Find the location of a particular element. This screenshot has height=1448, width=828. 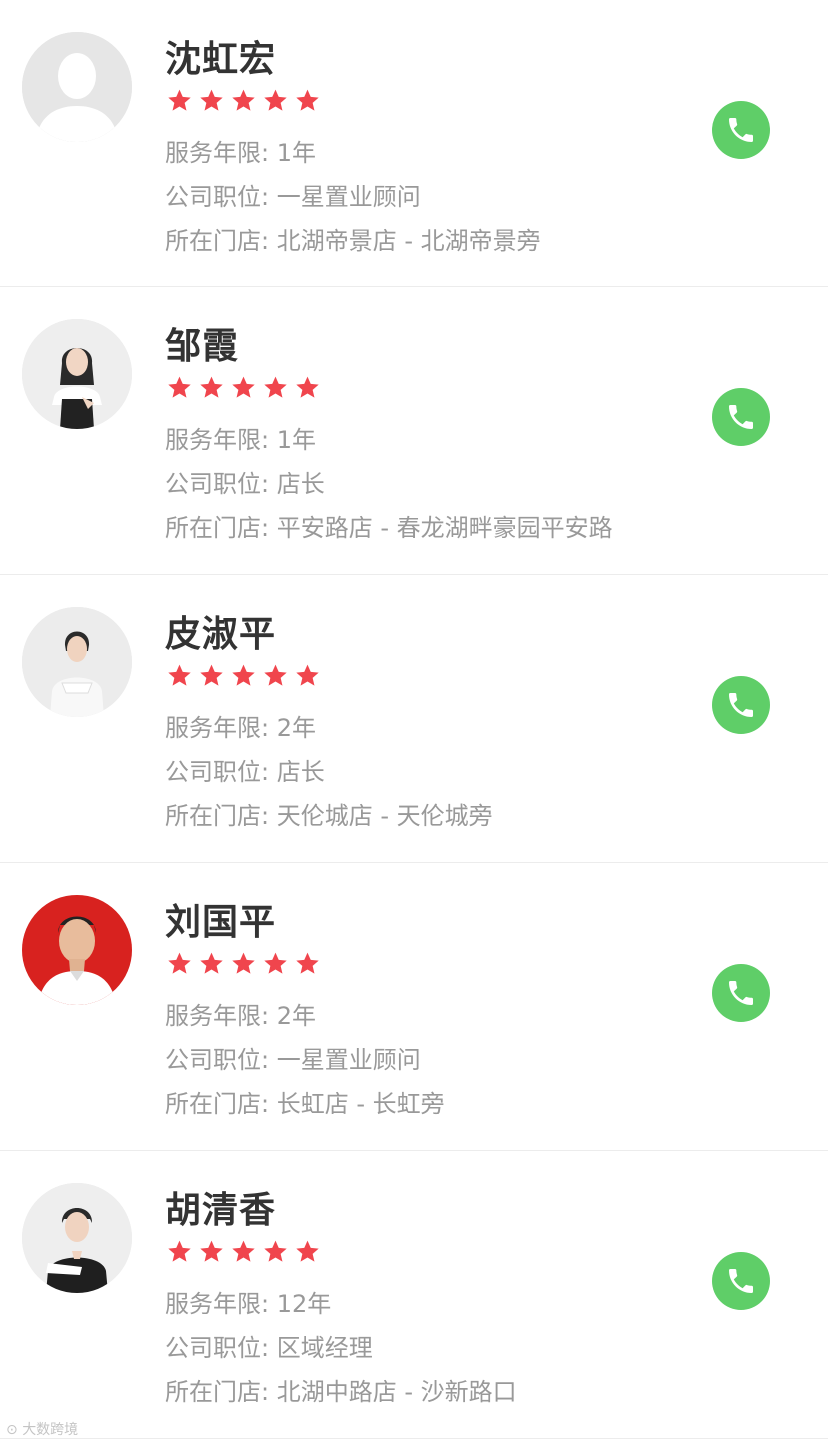

agent-name: 邹霞 is located at coordinates (202, 346).